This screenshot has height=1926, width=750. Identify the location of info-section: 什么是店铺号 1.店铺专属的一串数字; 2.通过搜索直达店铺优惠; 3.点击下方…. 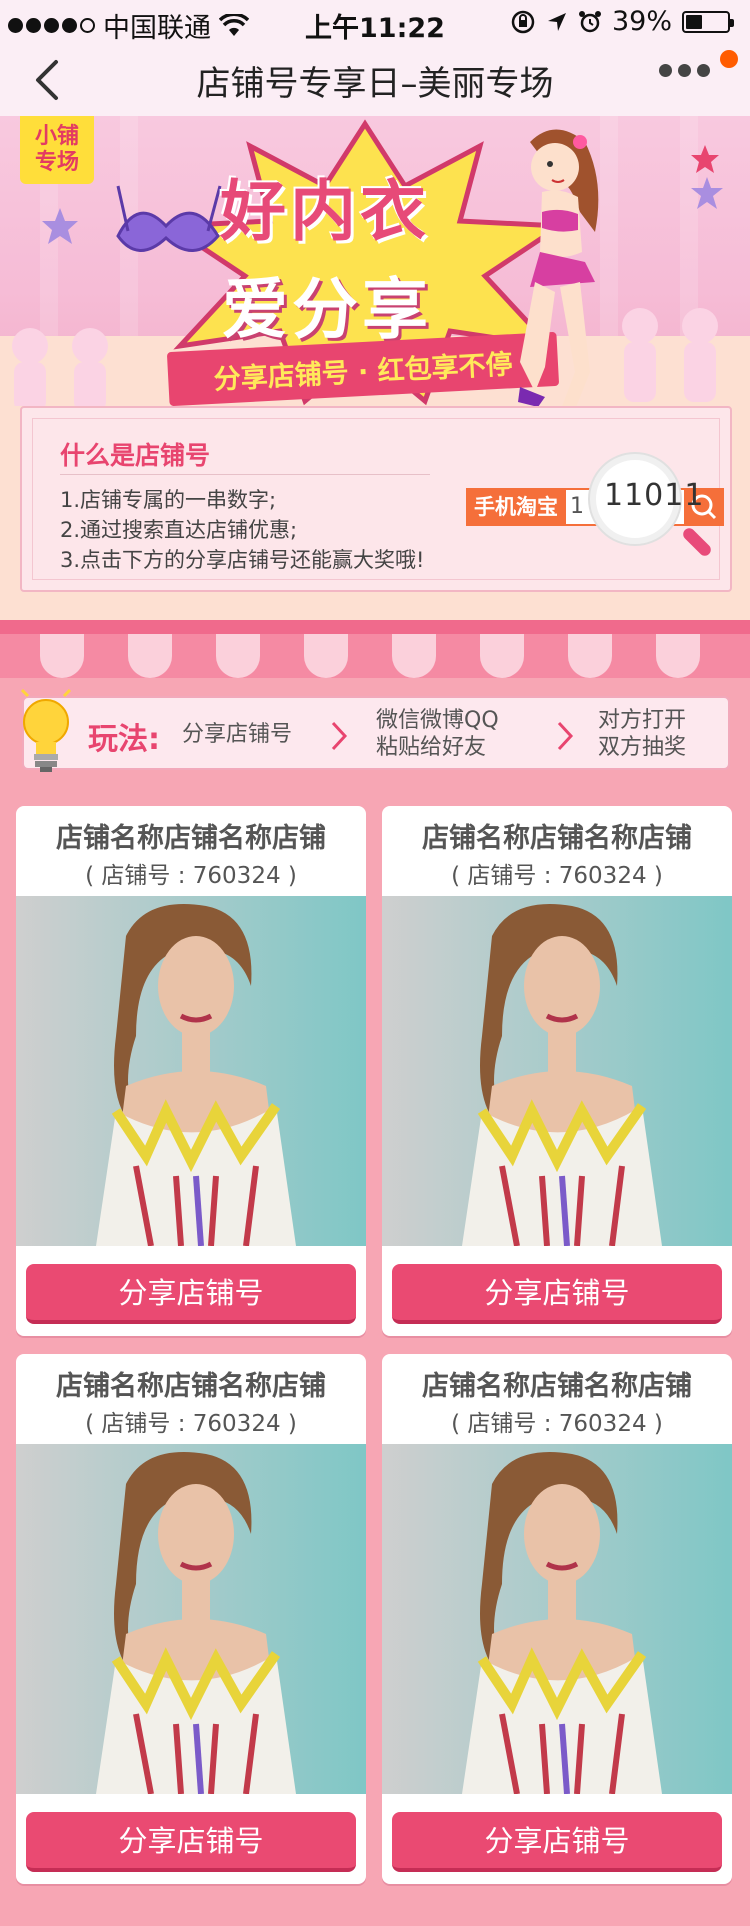
(375, 513).